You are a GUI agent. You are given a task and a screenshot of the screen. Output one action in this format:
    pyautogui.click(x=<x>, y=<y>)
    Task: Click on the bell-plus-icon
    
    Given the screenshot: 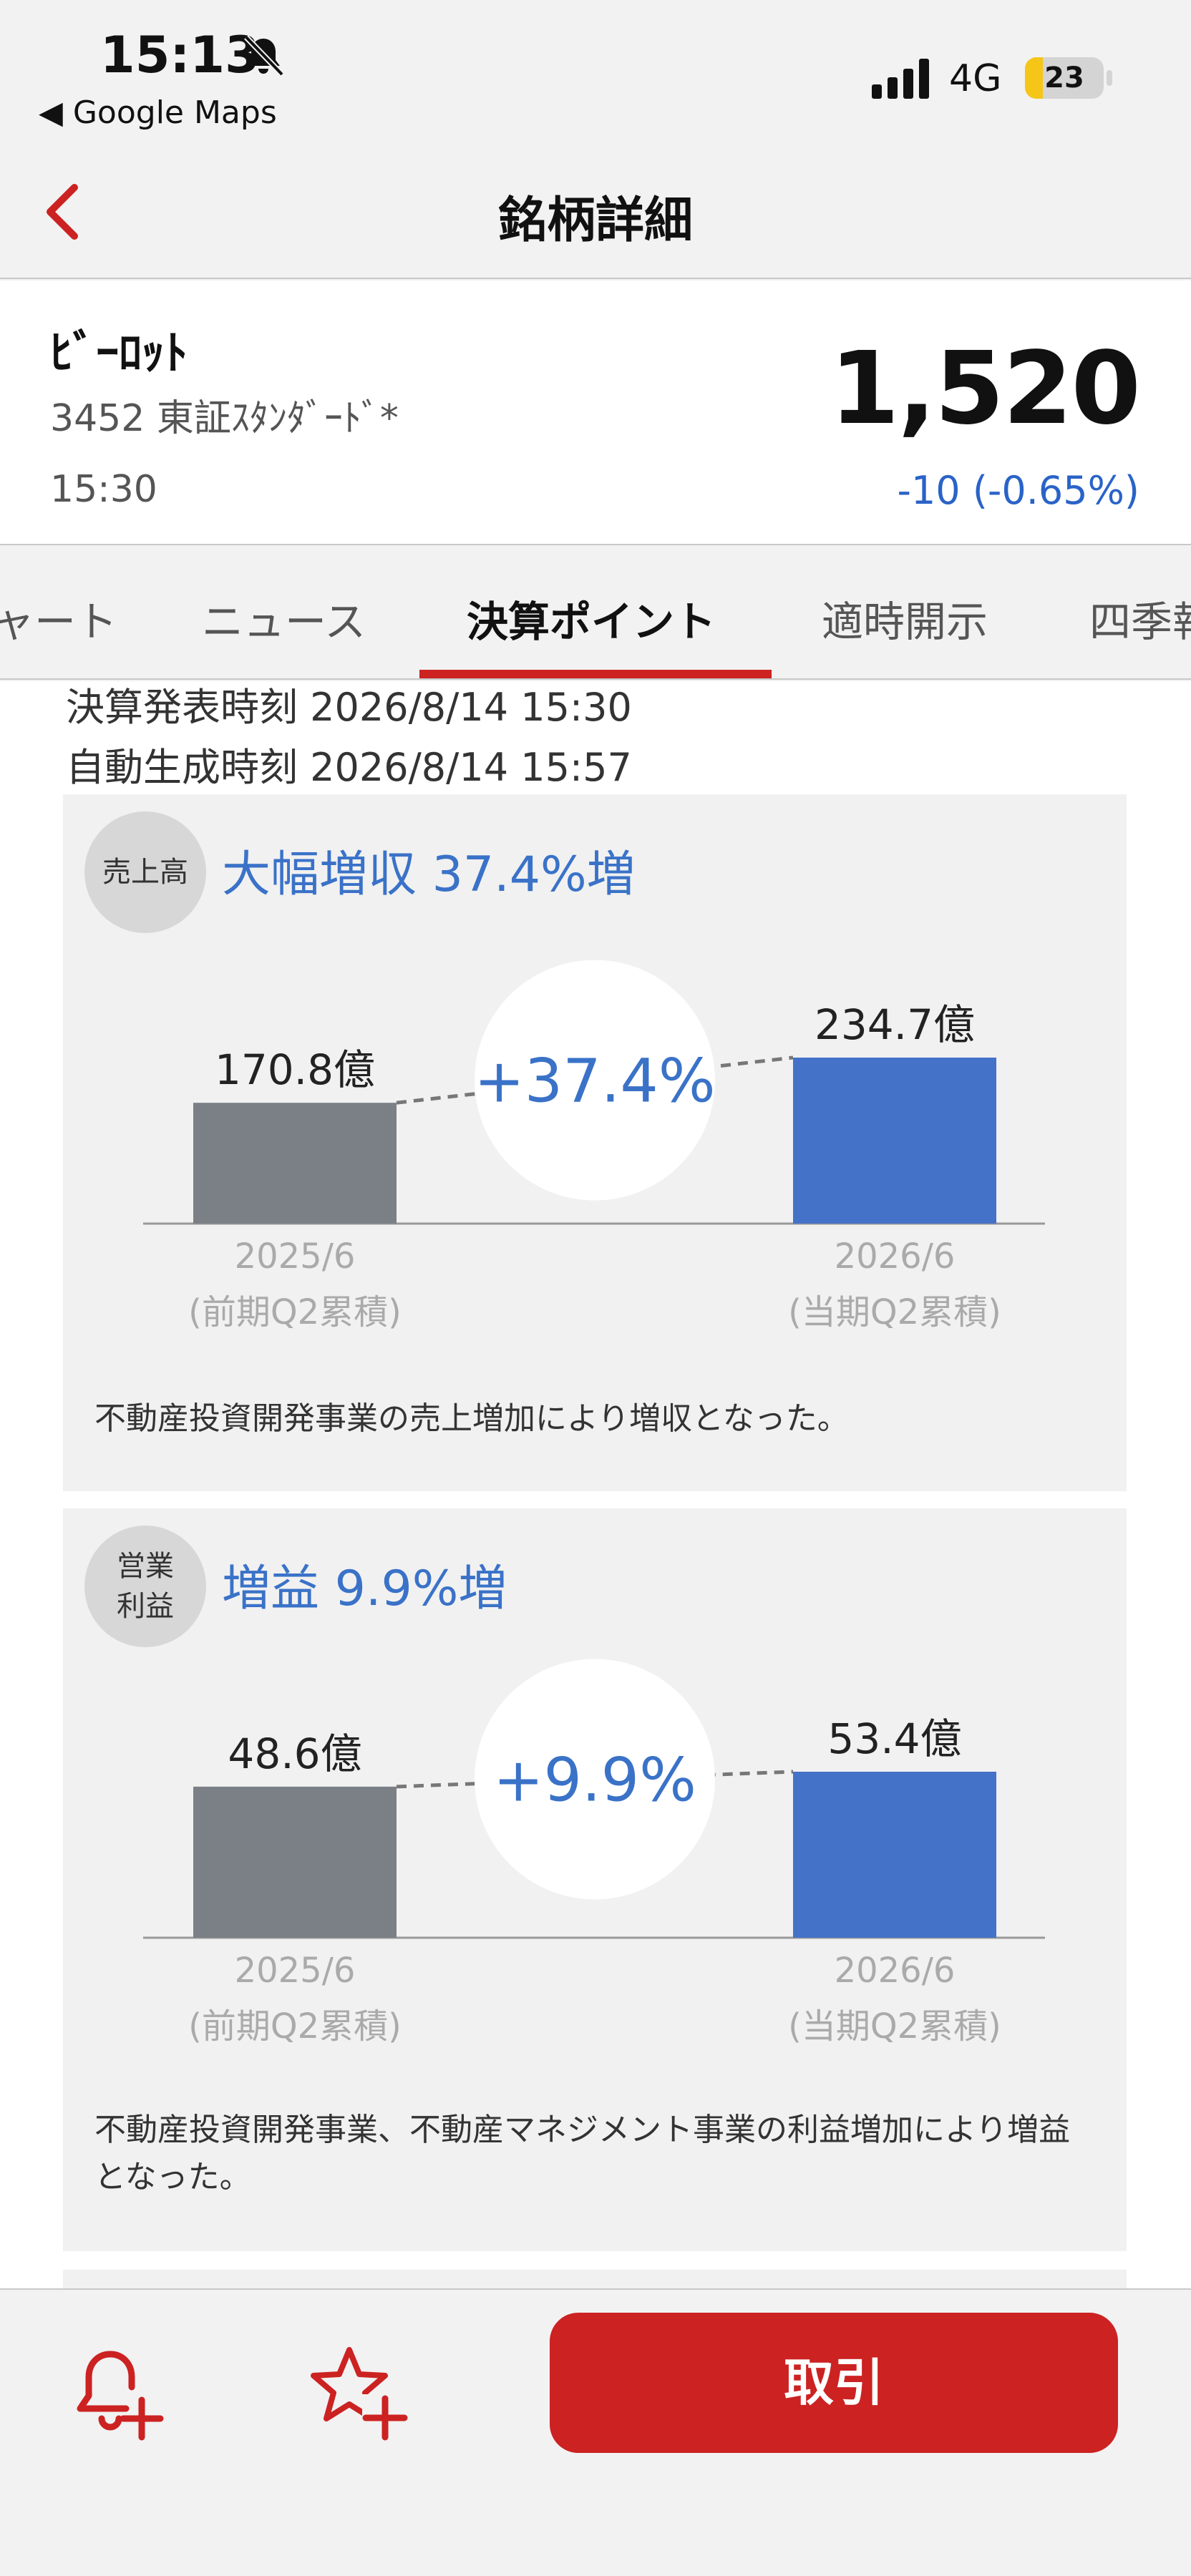 What is the action you would take?
    pyautogui.click(x=119, y=2394)
    